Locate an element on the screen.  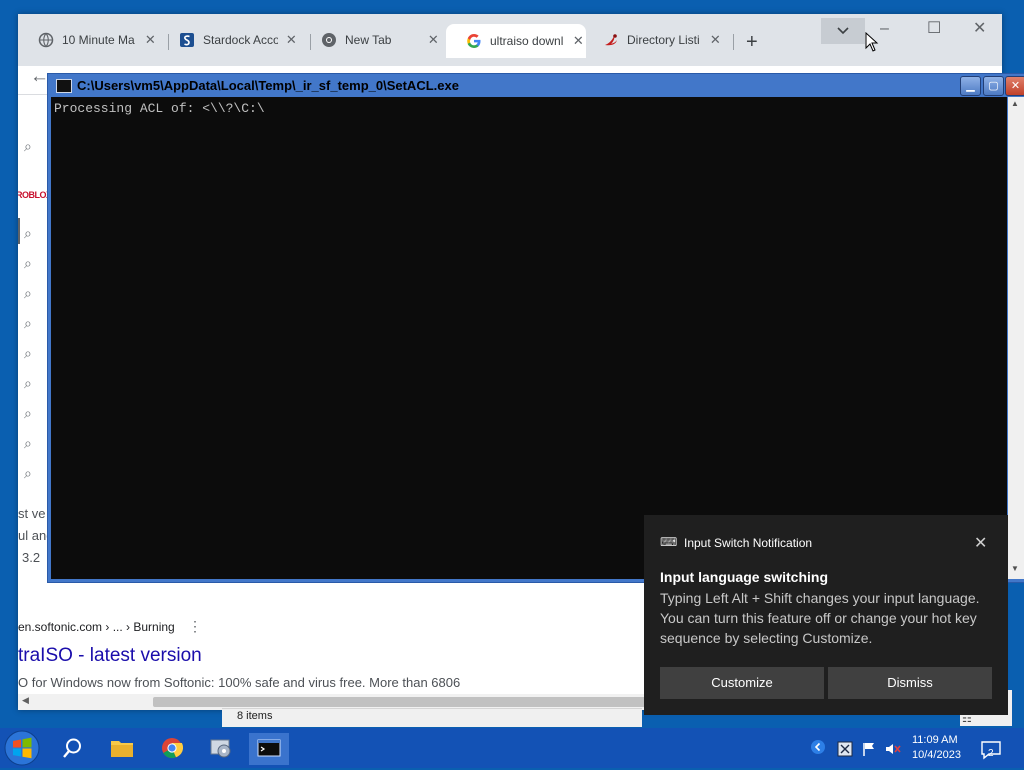
minimize-icon: – is located at coordinates (884, 28).